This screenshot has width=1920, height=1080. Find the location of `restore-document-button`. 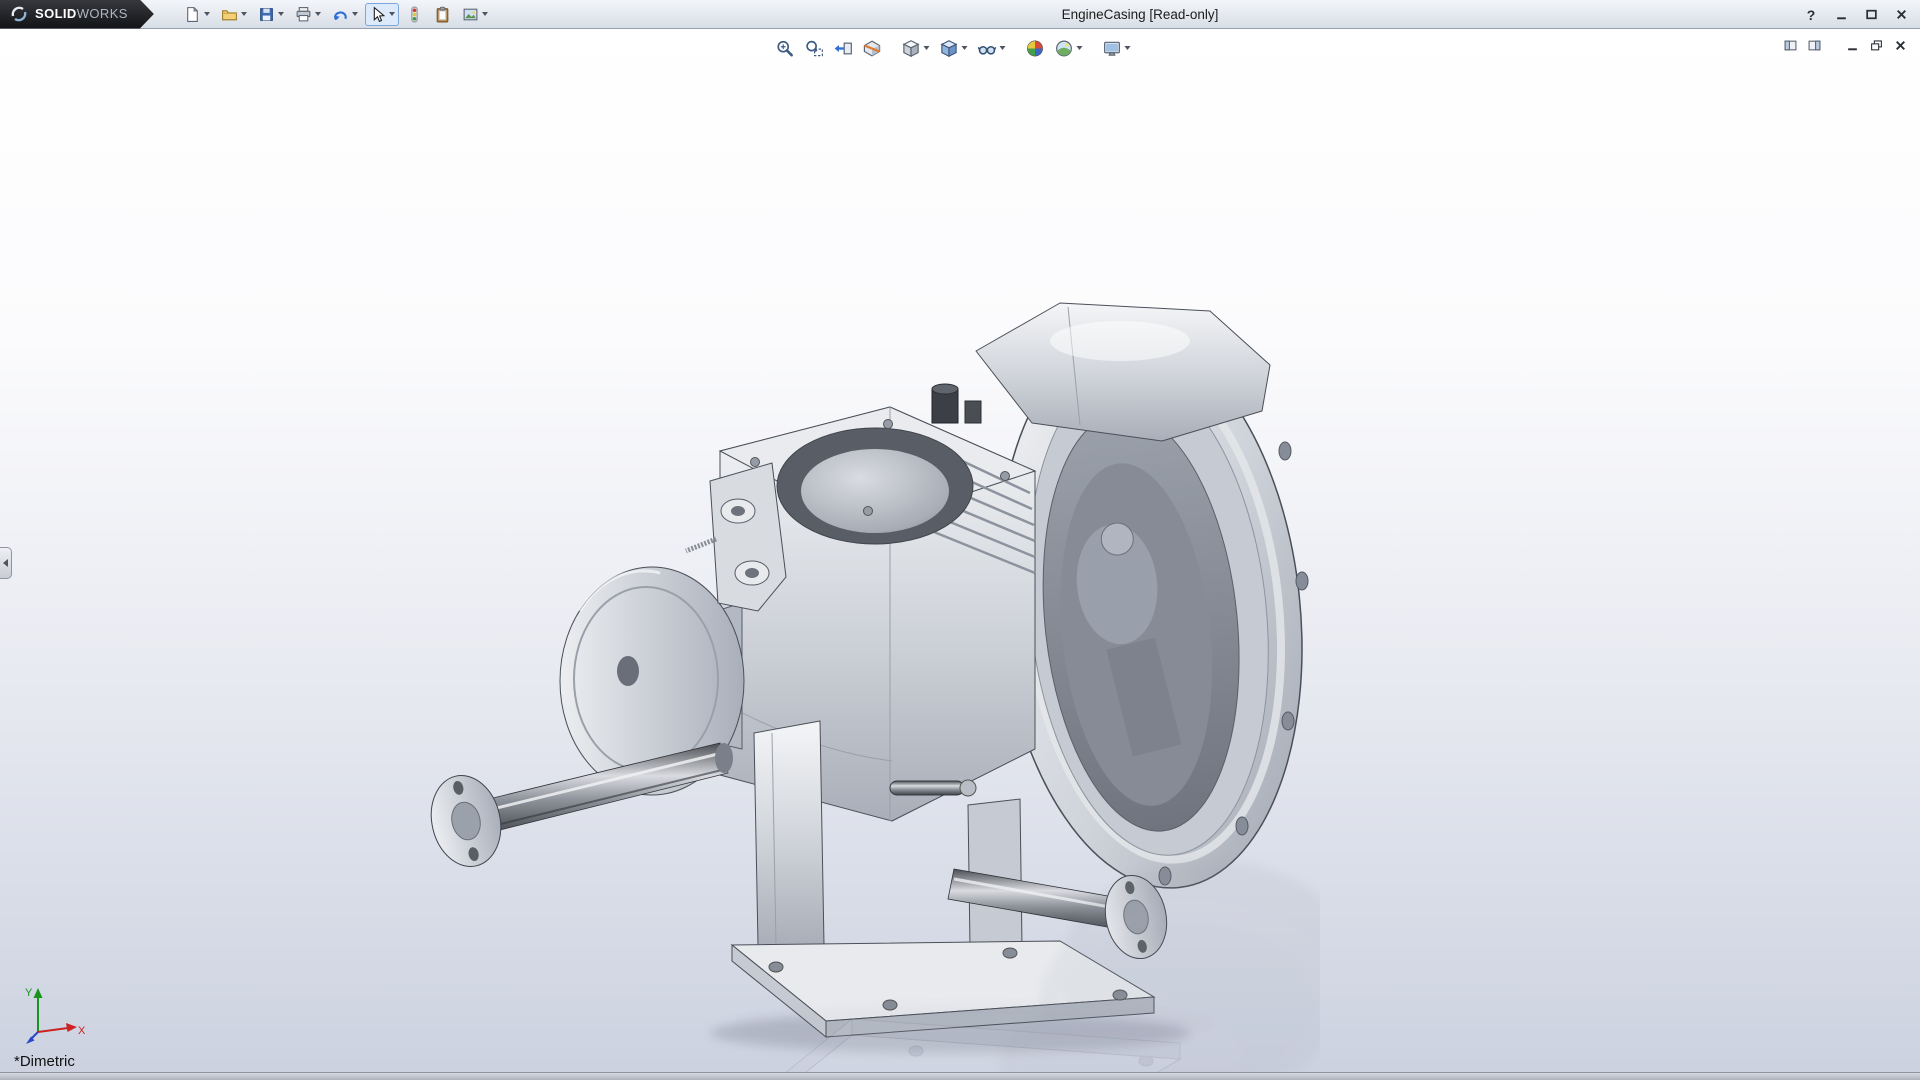

restore-document-button is located at coordinates (1876, 45).